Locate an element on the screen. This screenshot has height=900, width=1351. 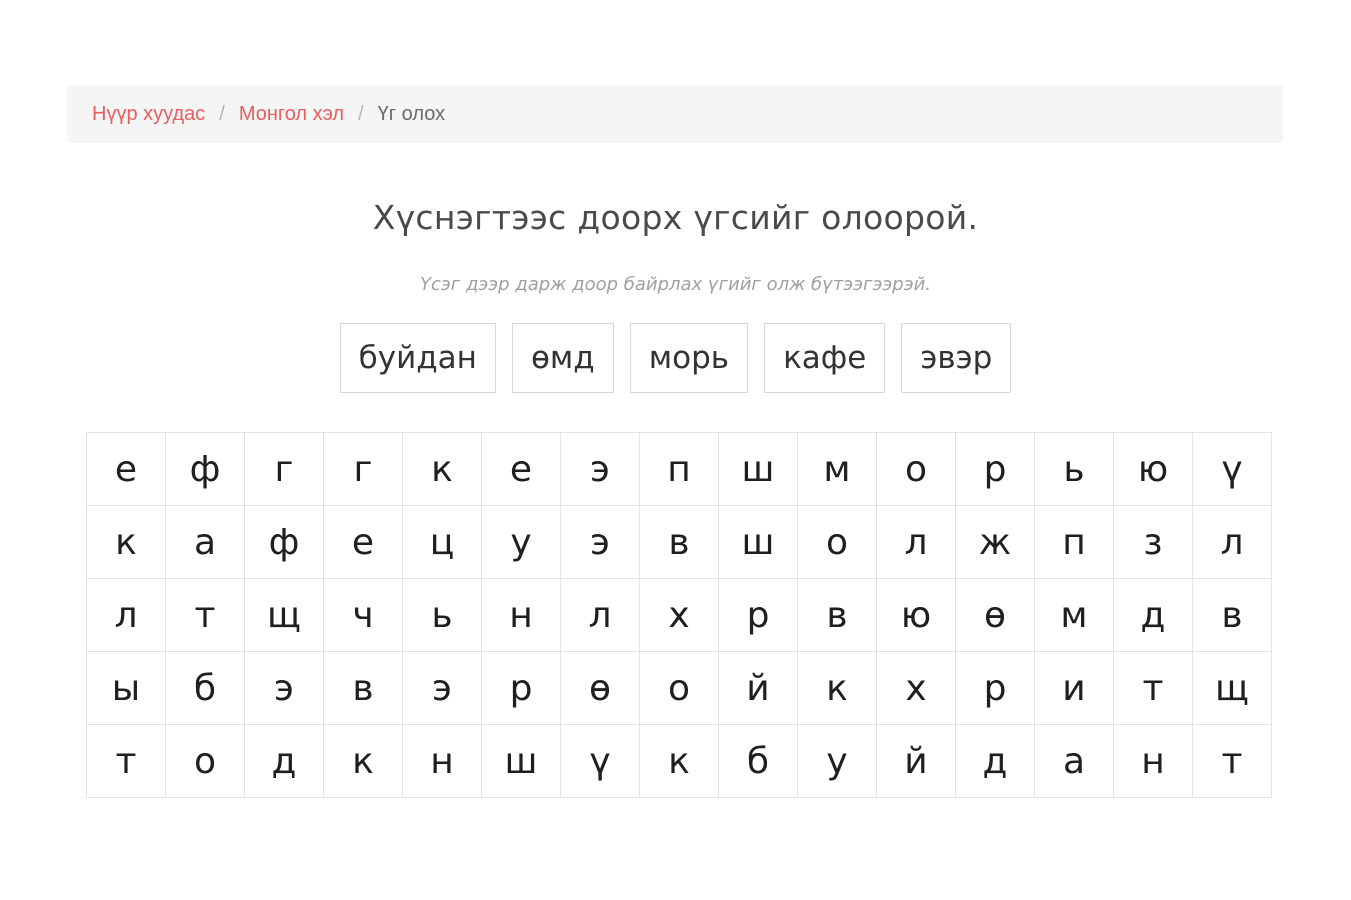
letter-cell: ц is located at coordinates (442, 542).